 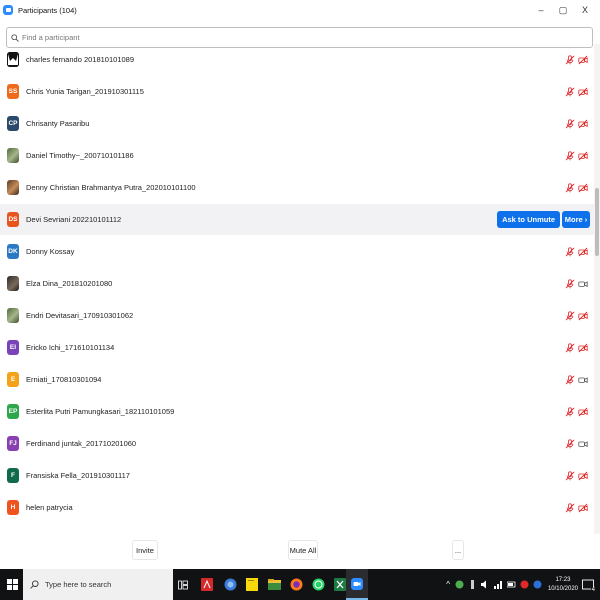 I want to click on participant-avatar: CP, so click(x=13, y=123).